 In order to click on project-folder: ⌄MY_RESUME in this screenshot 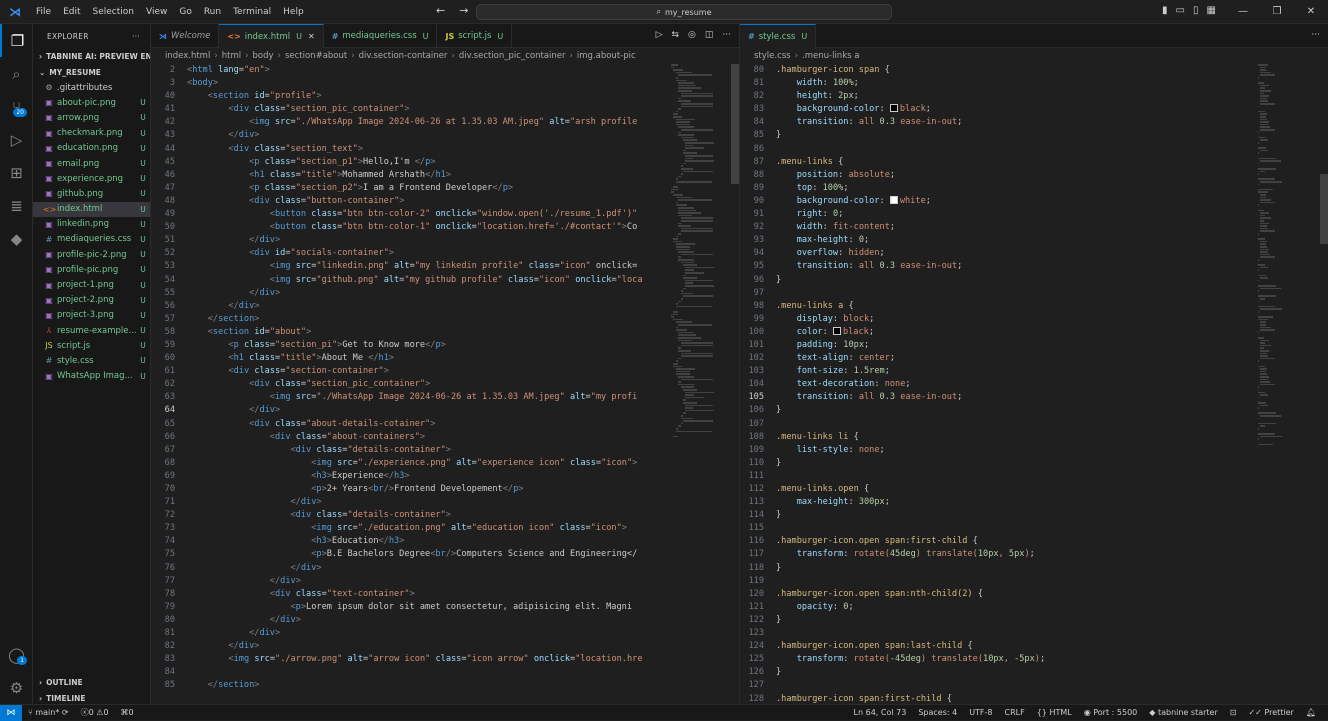, I will do `click(91, 72)`.